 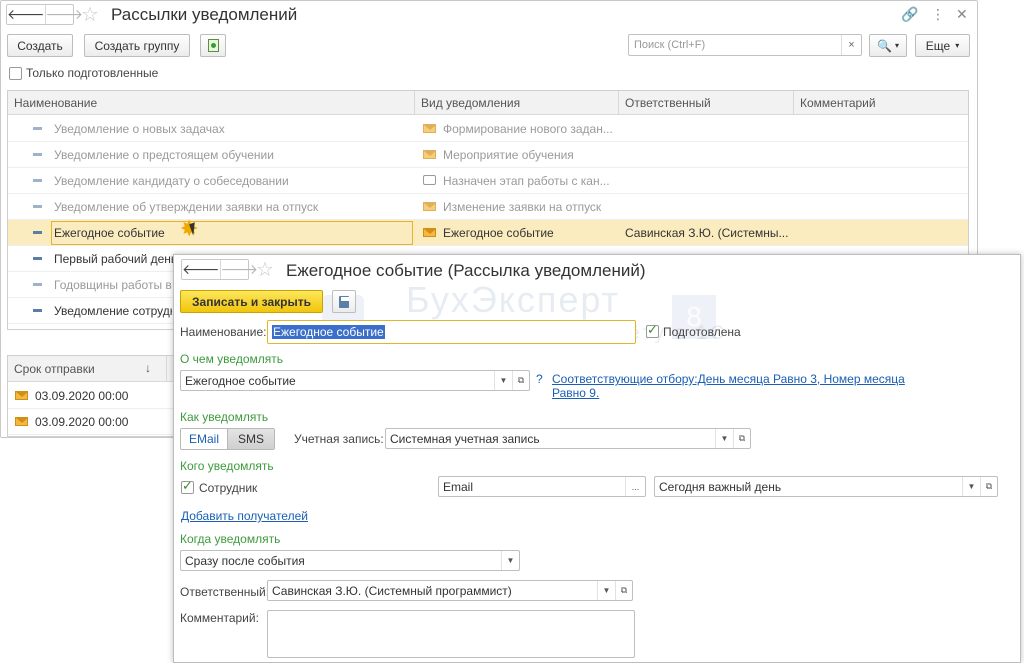 I want to click on more-label: Еще, so click(x=938, y=45).